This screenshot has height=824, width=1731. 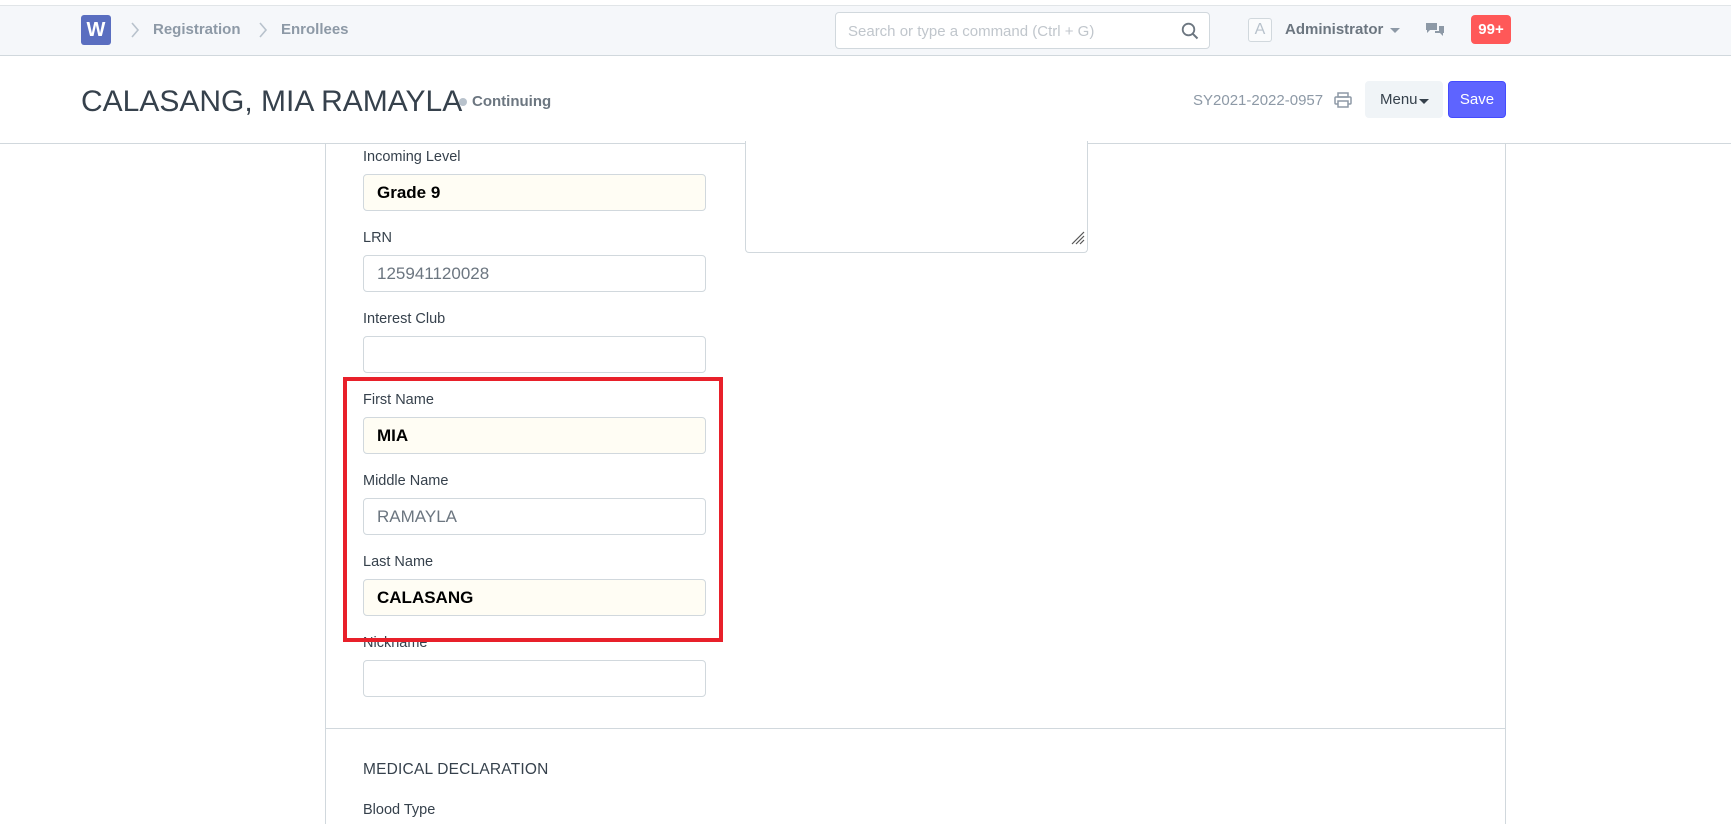 I want to click on chat-icon, so click(x=1435, y=32).